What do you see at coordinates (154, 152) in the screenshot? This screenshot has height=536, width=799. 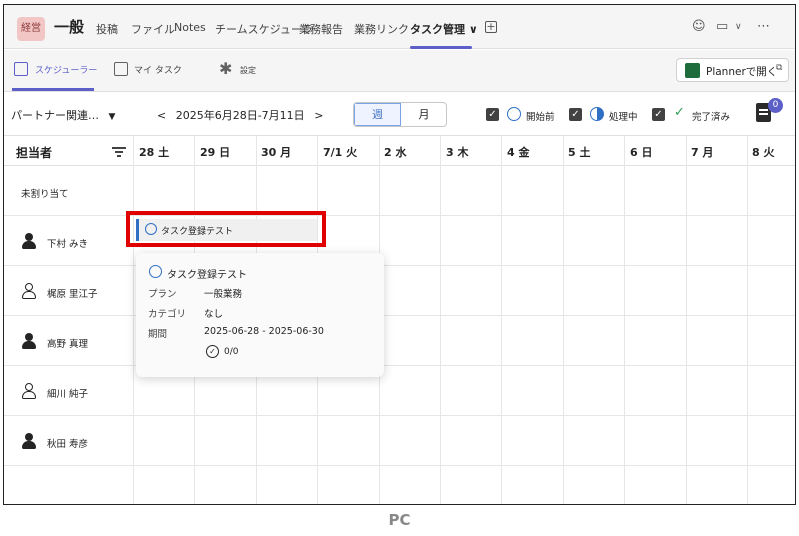 I see `day-header: 28 土` at bounding box center [154, 152].